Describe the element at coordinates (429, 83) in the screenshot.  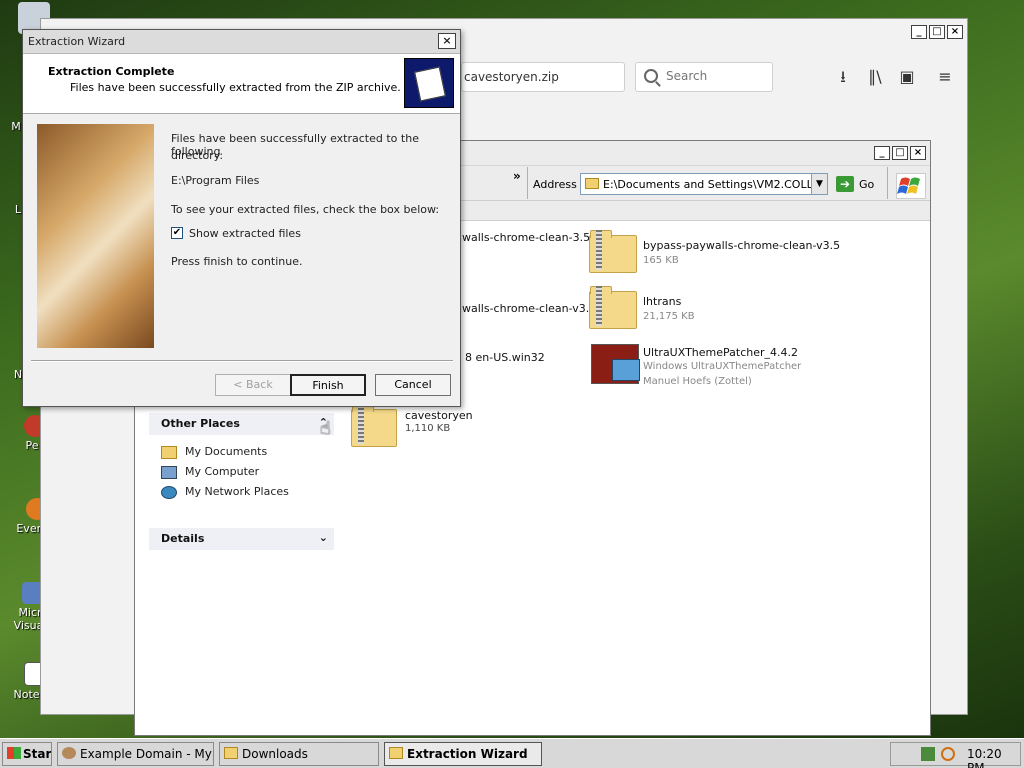
I see `zip-folder-logo-icon` at that location.